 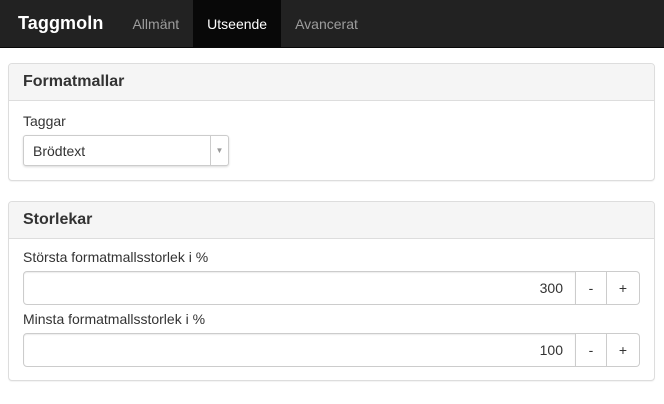 What do you see at coordinates (114, 319) in the screenshot?
I see `min-size-label: Minsta formatmallsstorlek i %` at bounding box center [114, 319].